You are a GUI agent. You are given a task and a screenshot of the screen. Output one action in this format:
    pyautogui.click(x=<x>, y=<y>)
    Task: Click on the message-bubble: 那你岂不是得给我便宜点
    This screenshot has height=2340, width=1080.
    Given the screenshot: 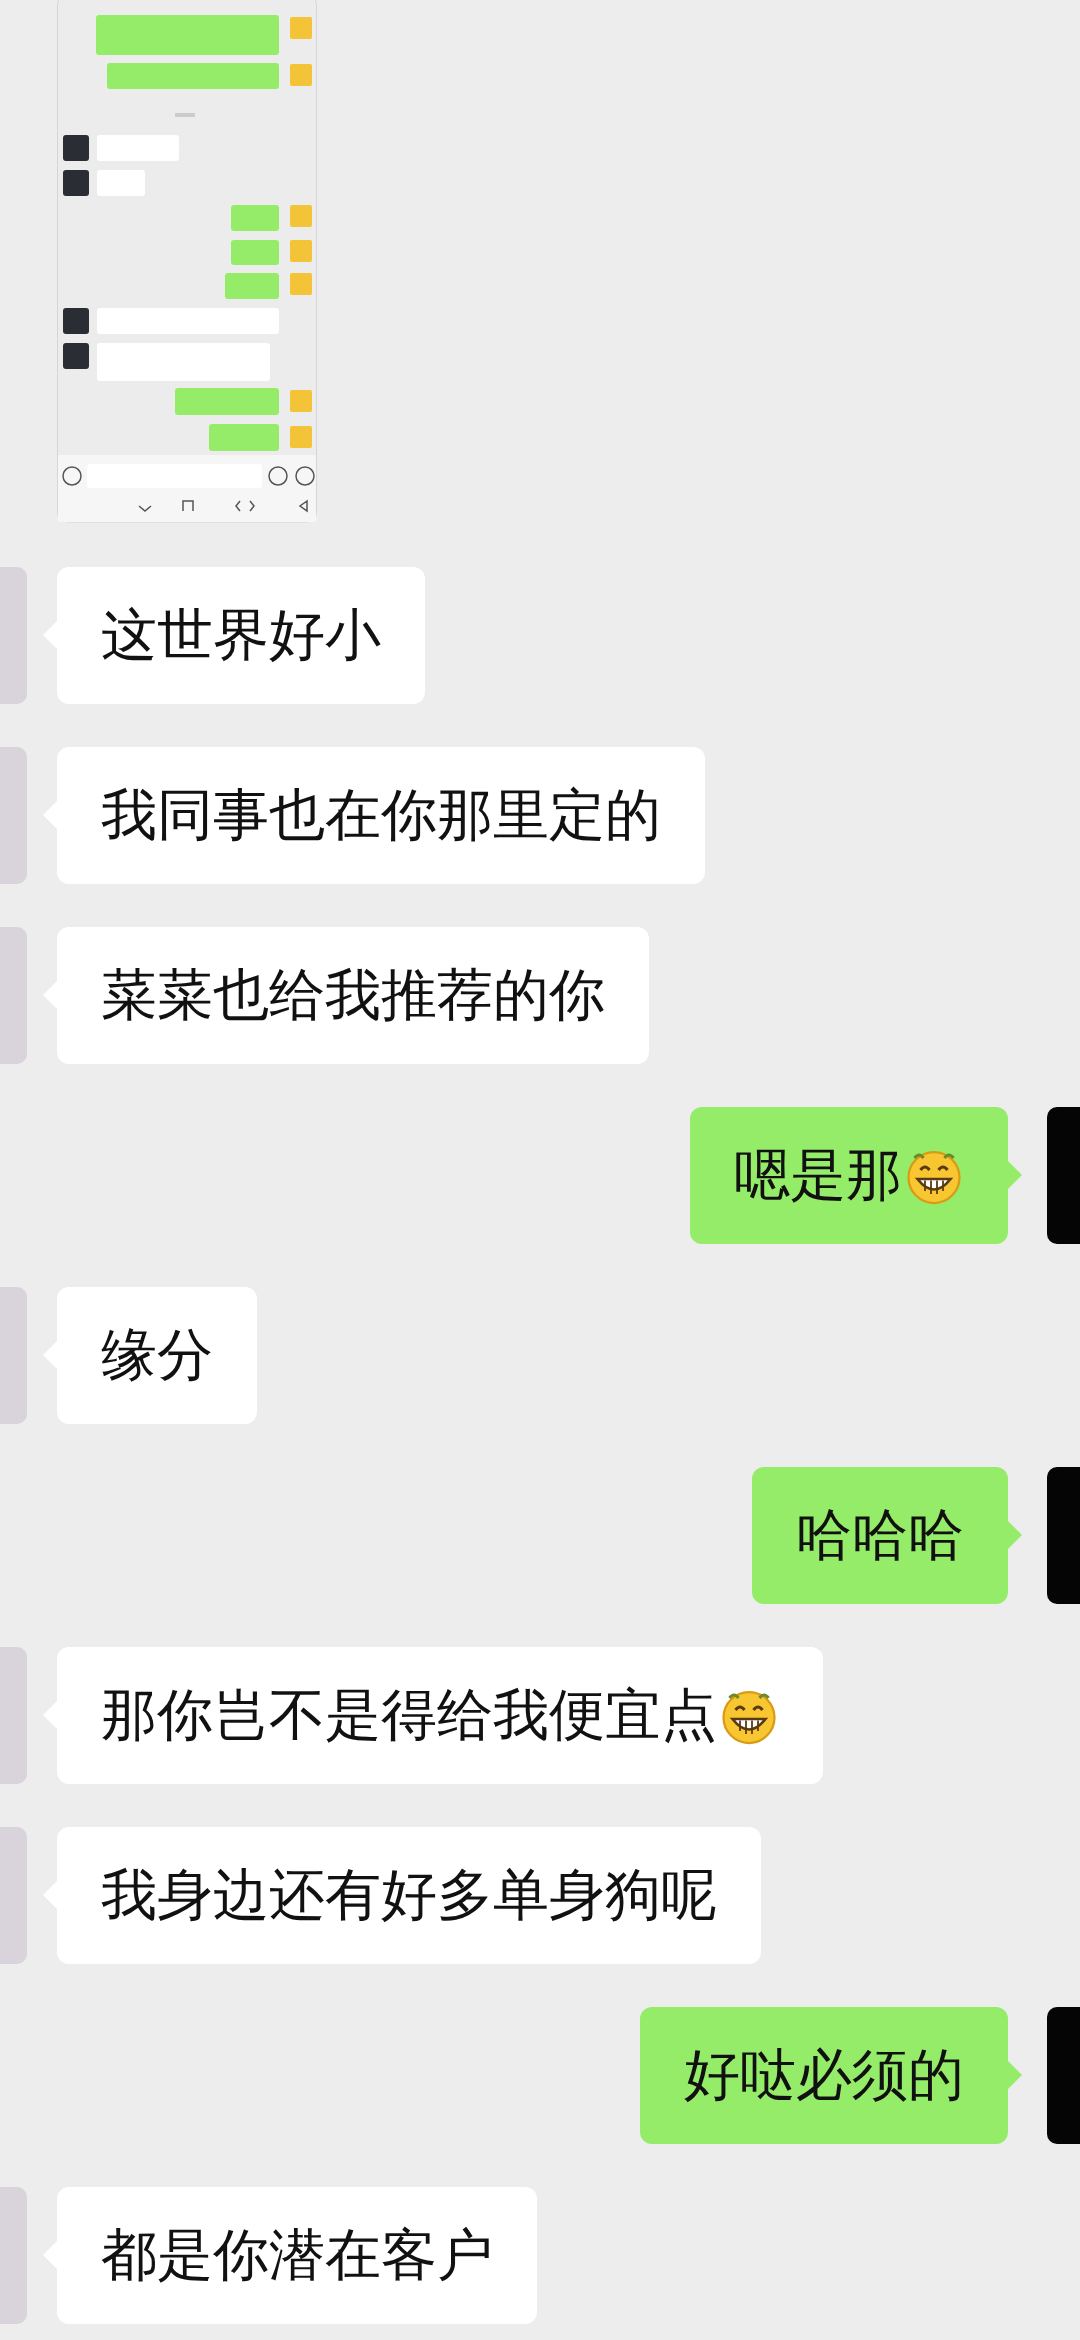 What is the action you would take?
    pyautogui.click(x=440, y=1715)
    